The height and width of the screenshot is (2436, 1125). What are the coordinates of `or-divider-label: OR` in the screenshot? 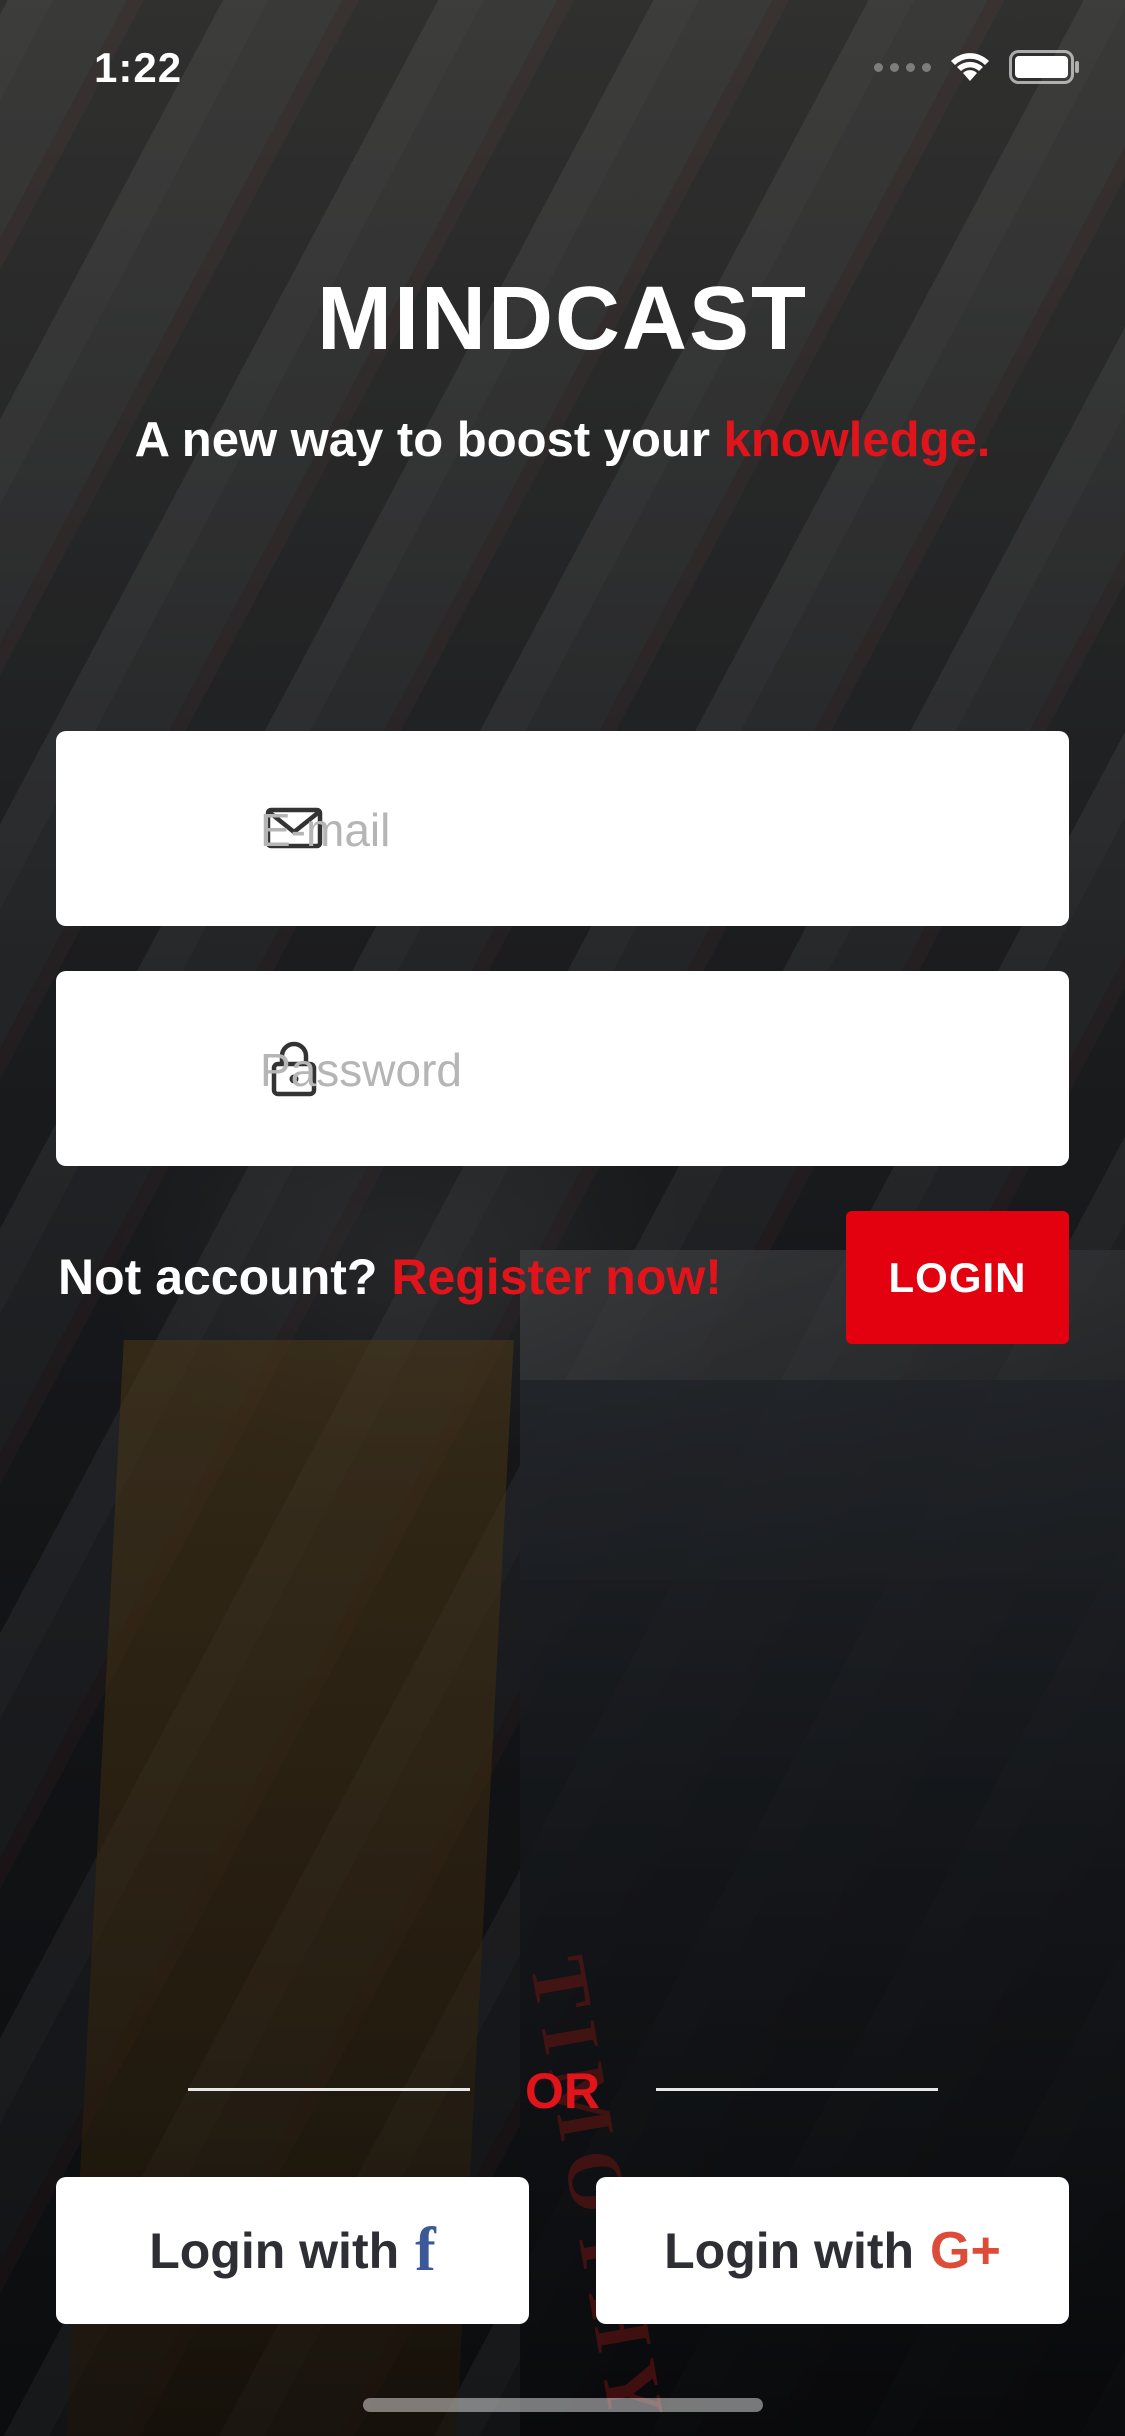 It's located at (562, 2091).